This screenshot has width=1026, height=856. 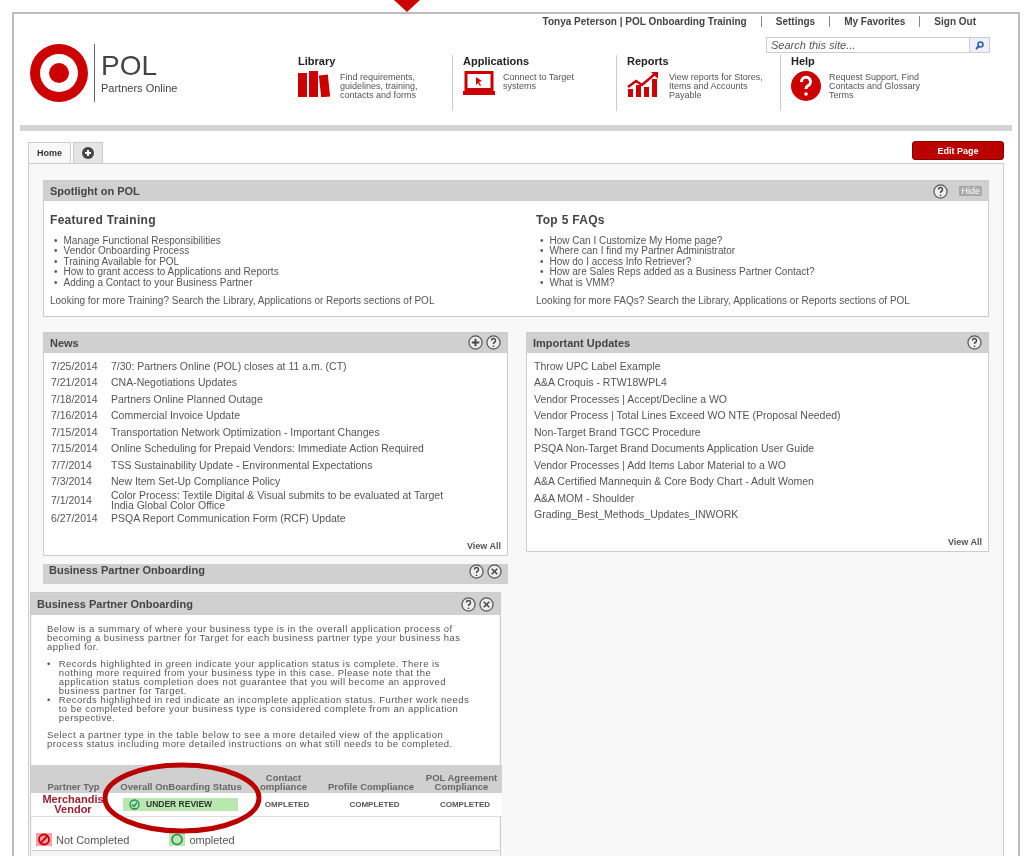 What do you see at coordinates (180, 804) in the screenshot?
I see `status-badge: UNDER REVIEW` at bounding box center [180, 804].